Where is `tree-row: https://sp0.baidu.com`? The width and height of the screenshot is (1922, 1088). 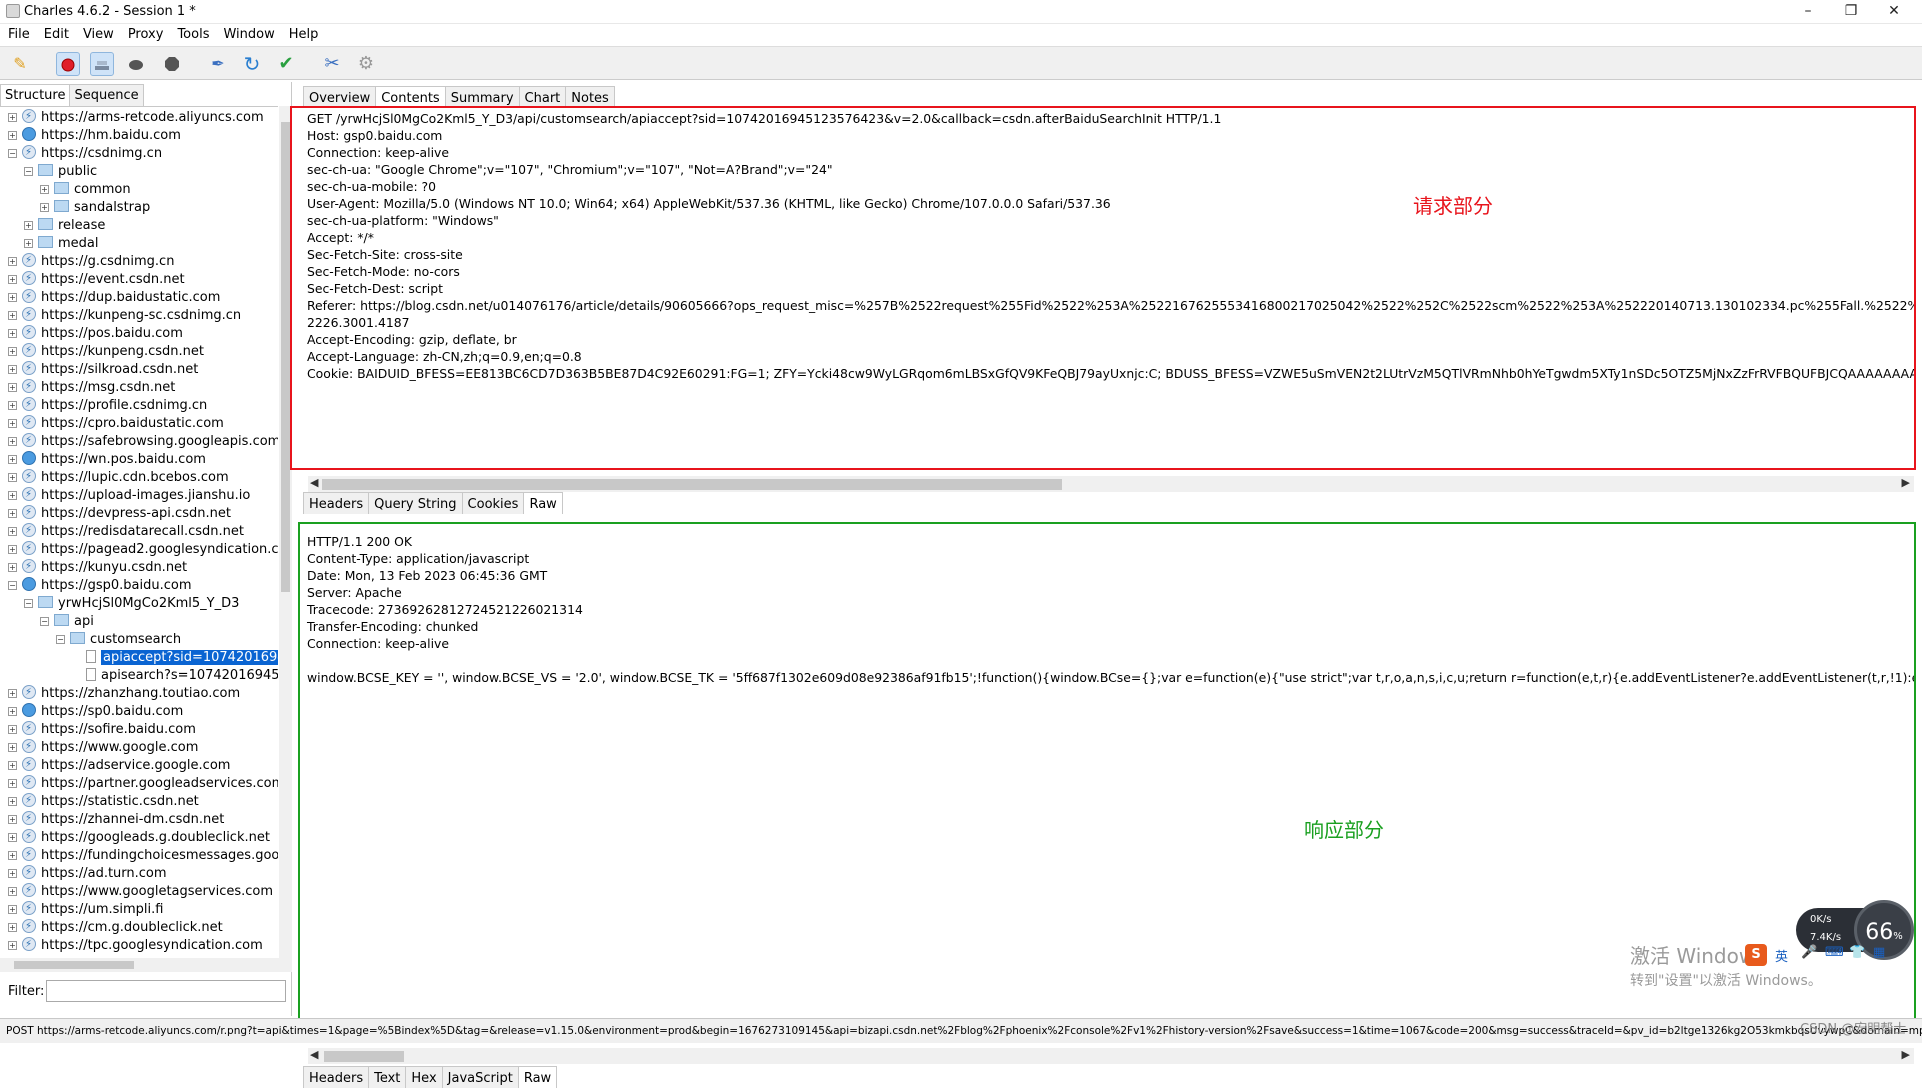 tree-row: https://sp0.baidu.com is located at coordinates (102, 712).